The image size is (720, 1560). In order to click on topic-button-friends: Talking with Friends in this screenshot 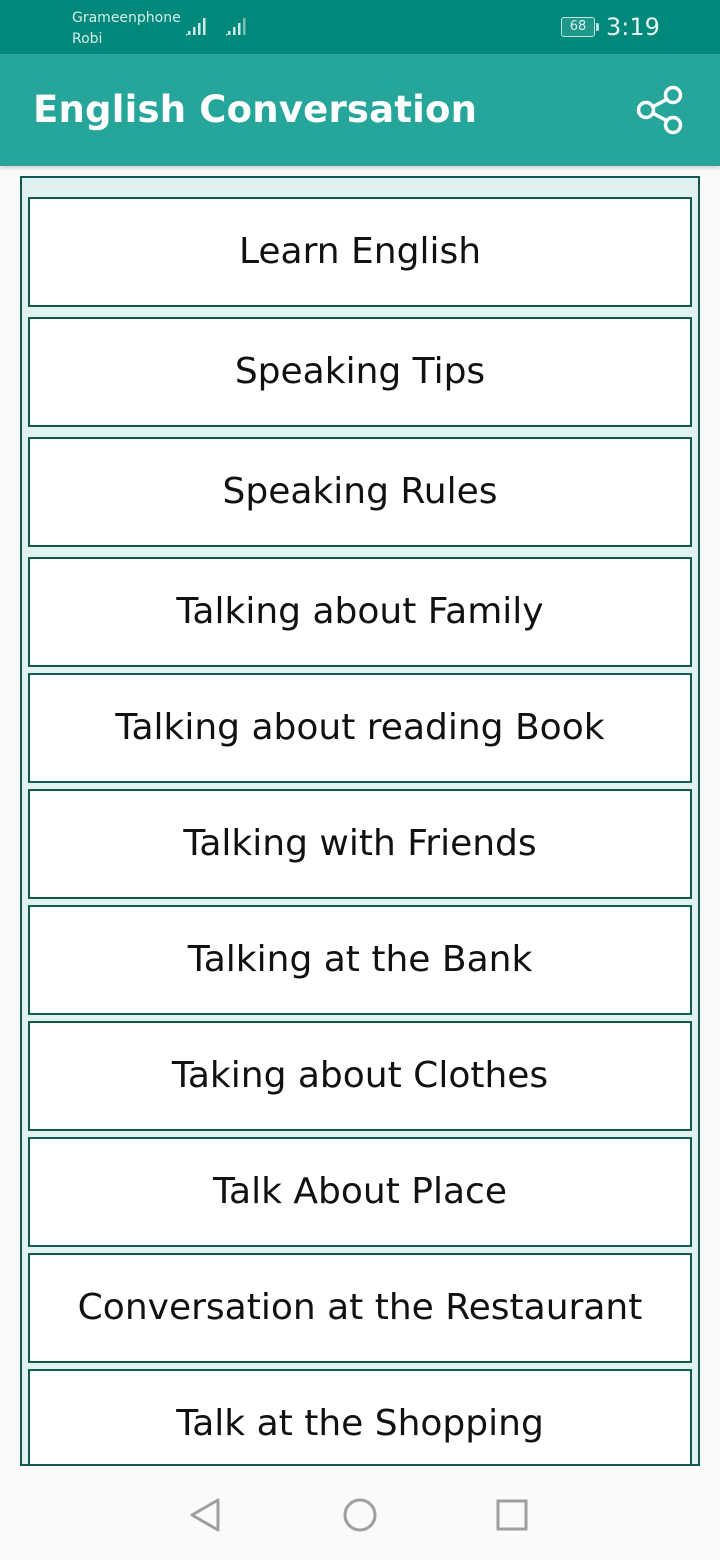, I will do `click(360, 844)`.